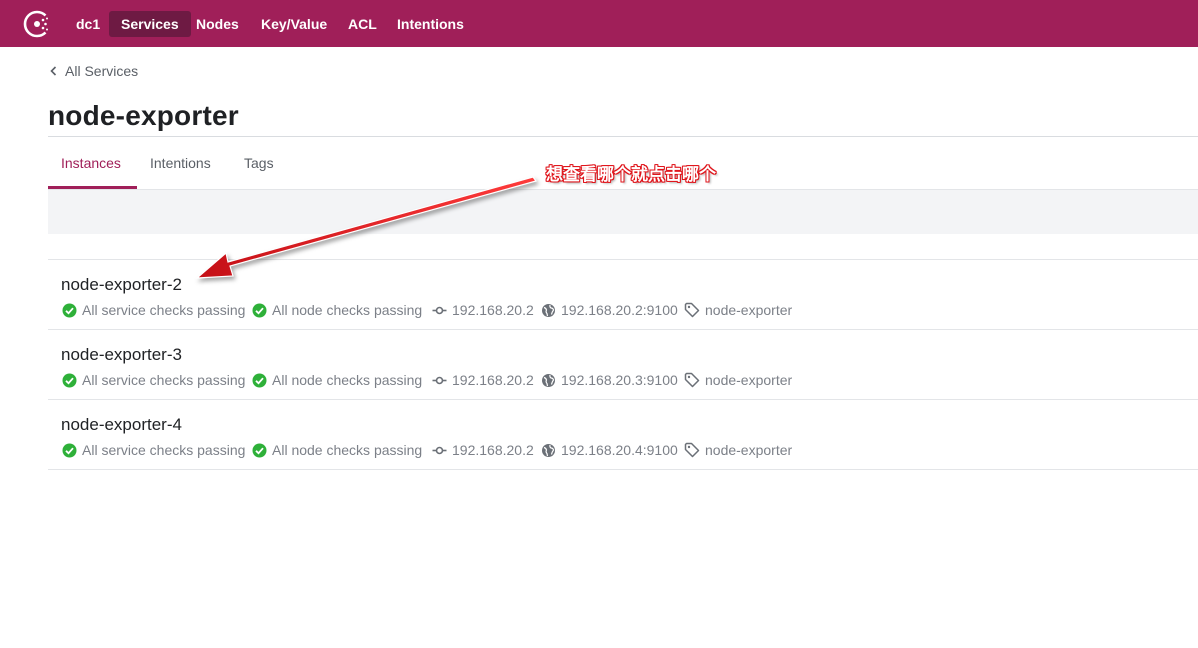 The image size is (1198, 648). I want to click on breadcrumb: All Services, so click(94, 71).